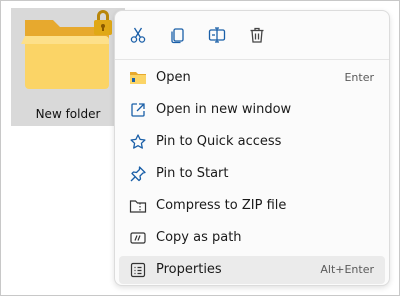  Describe the element at coordinates (252, 78) in the screenshot. I see `menu-item-open: Open Enter` at that location.